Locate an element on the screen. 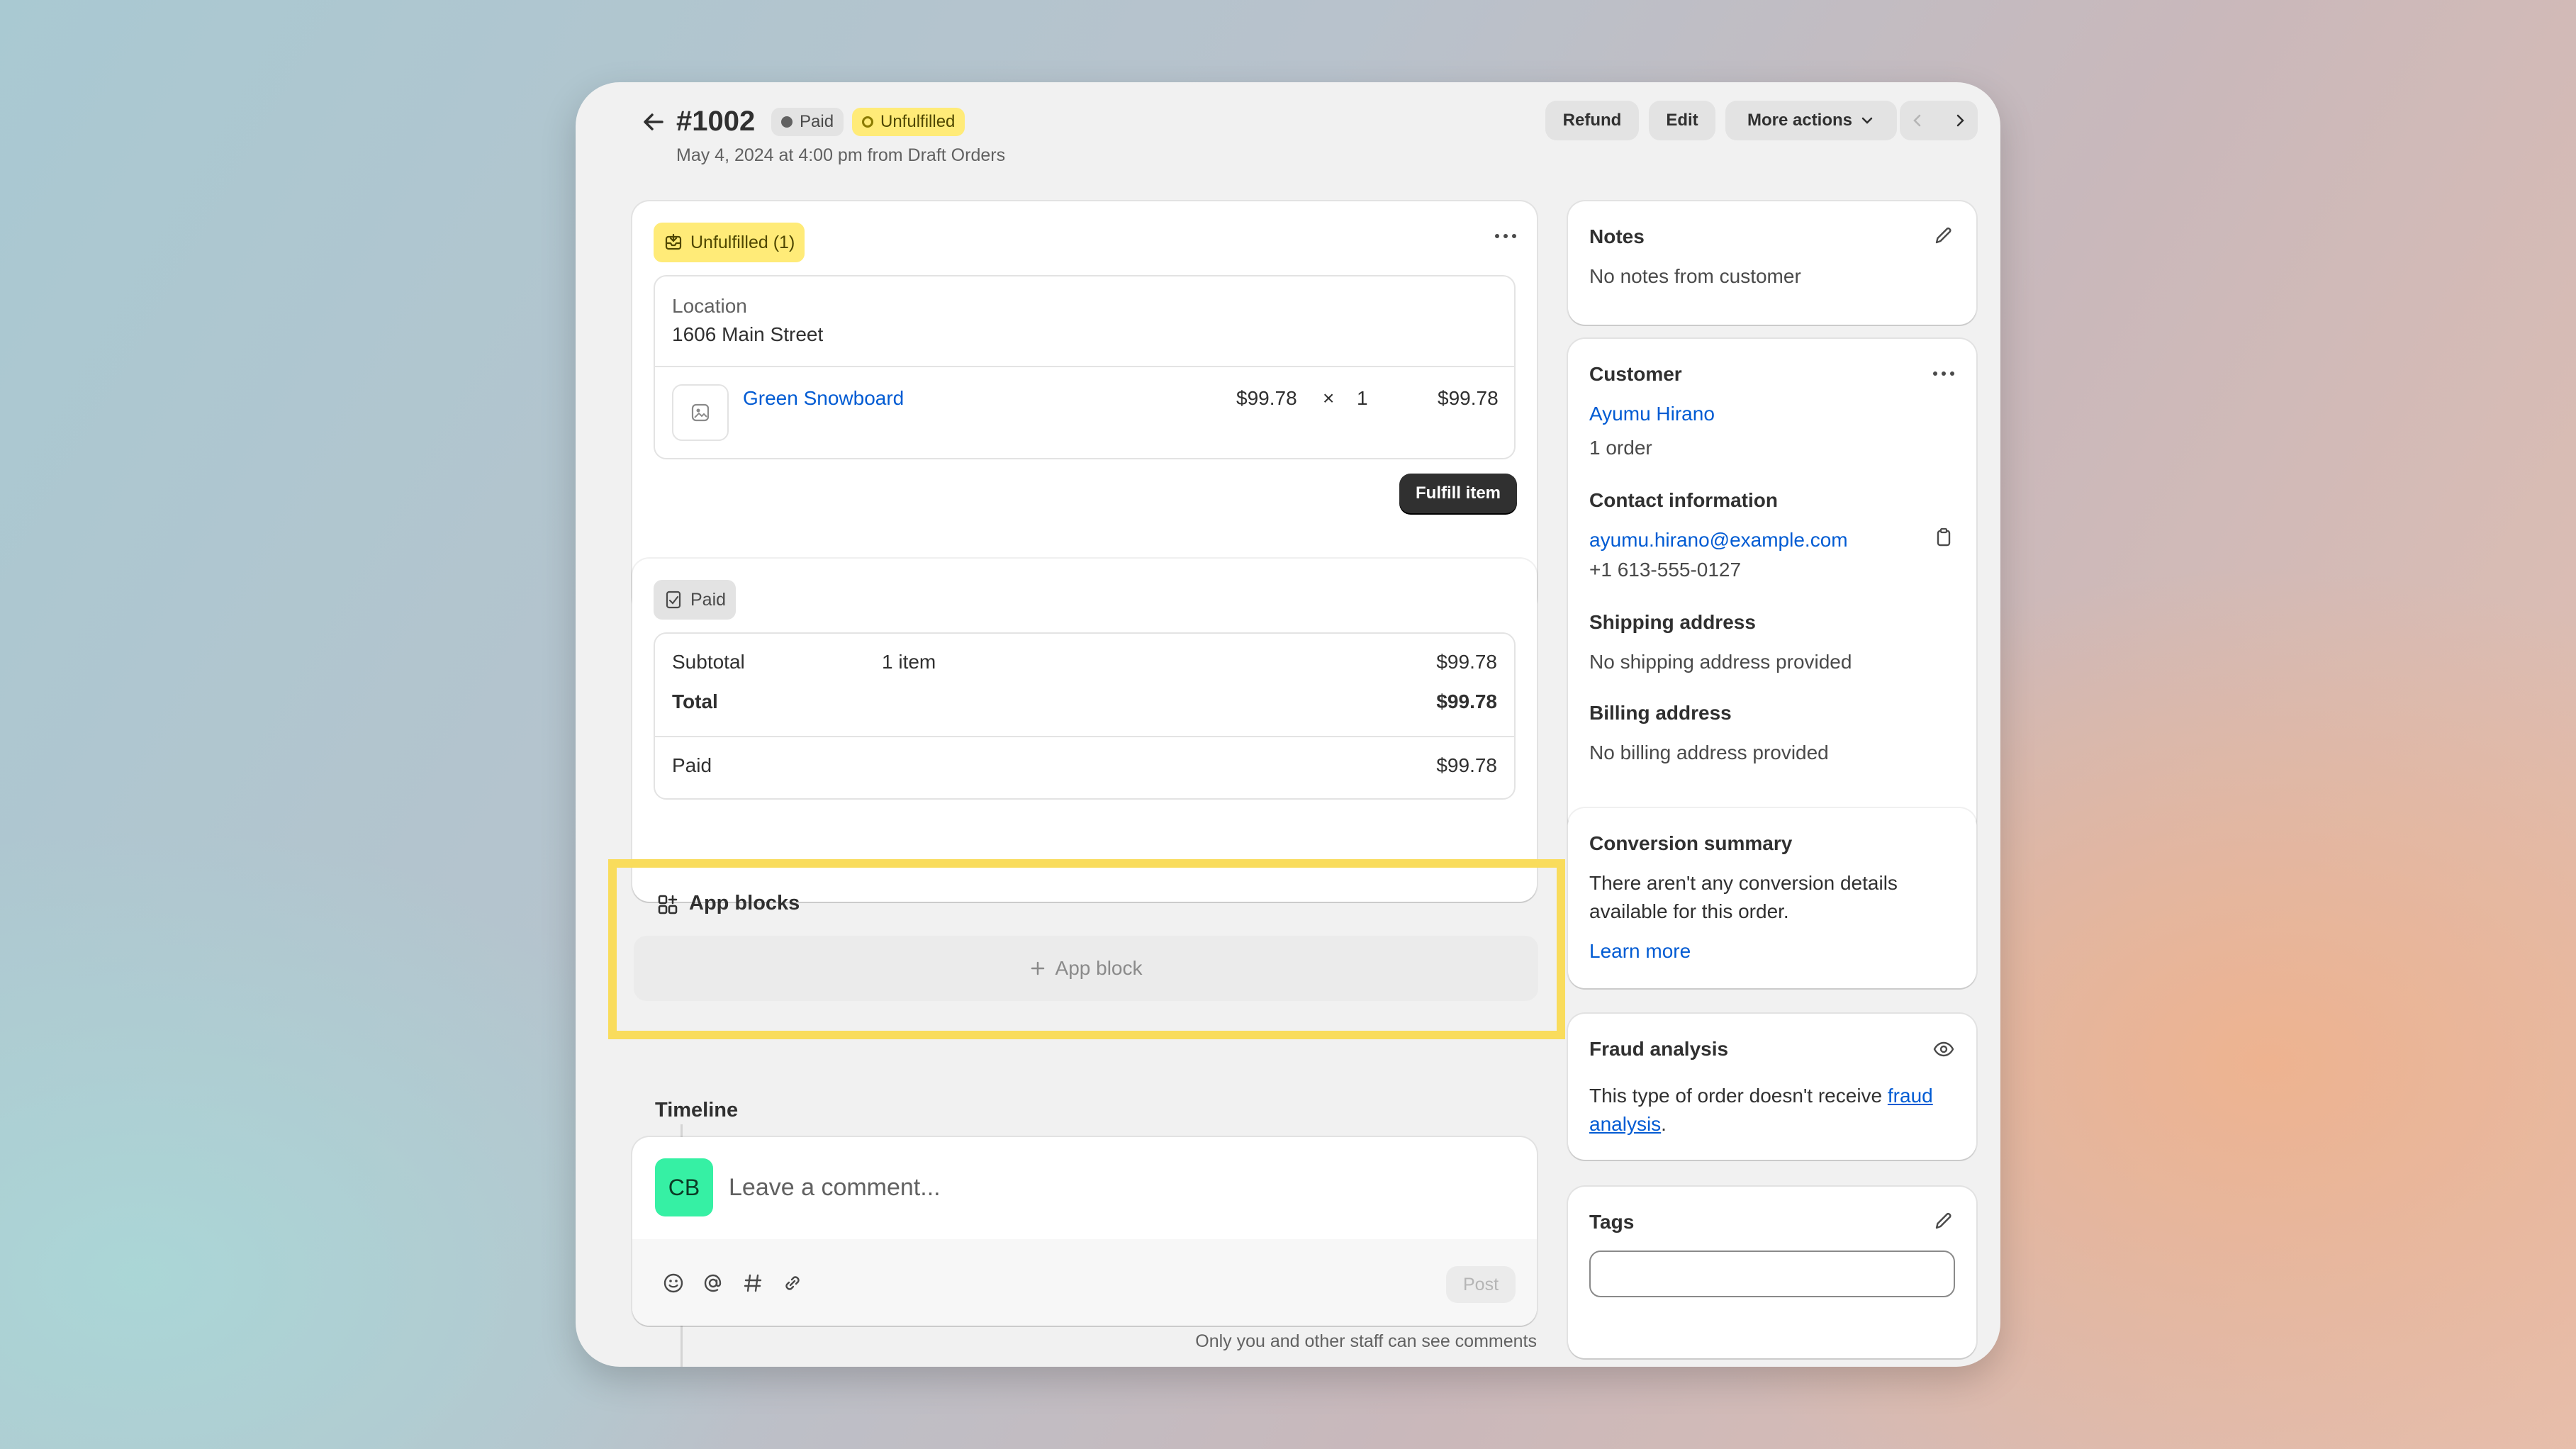 The width and height of the screenshot is (2576, 1449). timeline-title: Timeline is located at coordinates (697, 1110).